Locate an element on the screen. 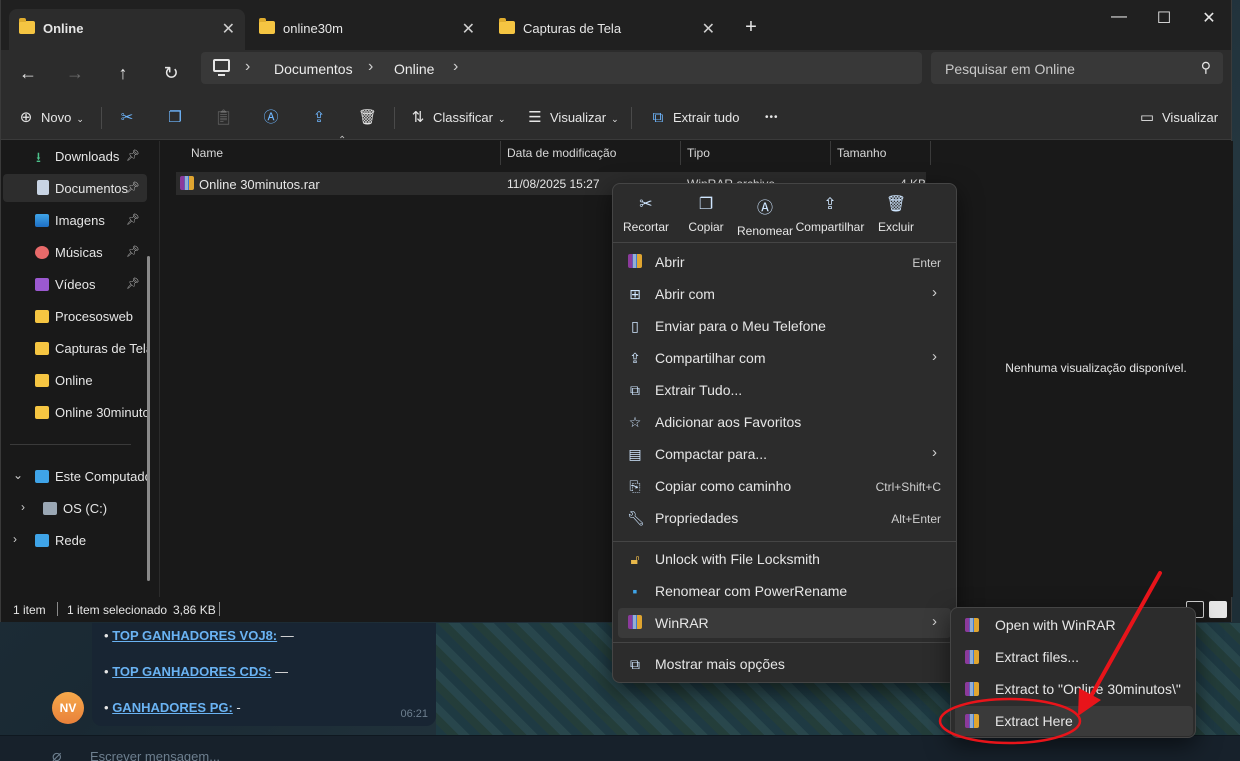 Image resolution: width=1240 pixels, height=761 pixels. sidebar-item-online30minutos: Online 30minutos is located at coordinates (75, 412).